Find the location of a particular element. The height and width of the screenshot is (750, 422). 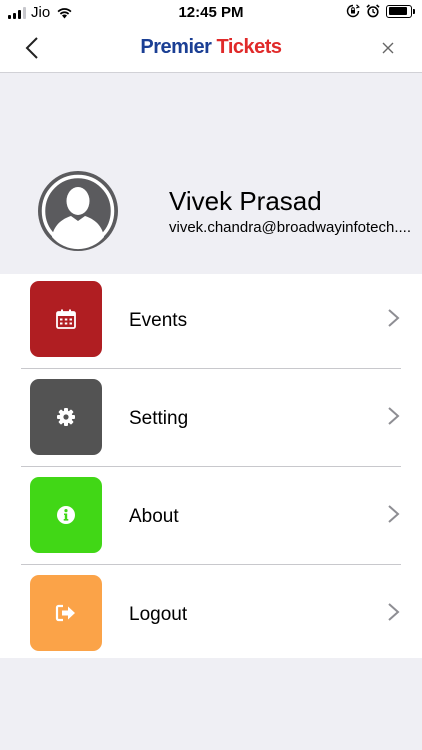

calendar-icon is located at coordinates (66, 319).